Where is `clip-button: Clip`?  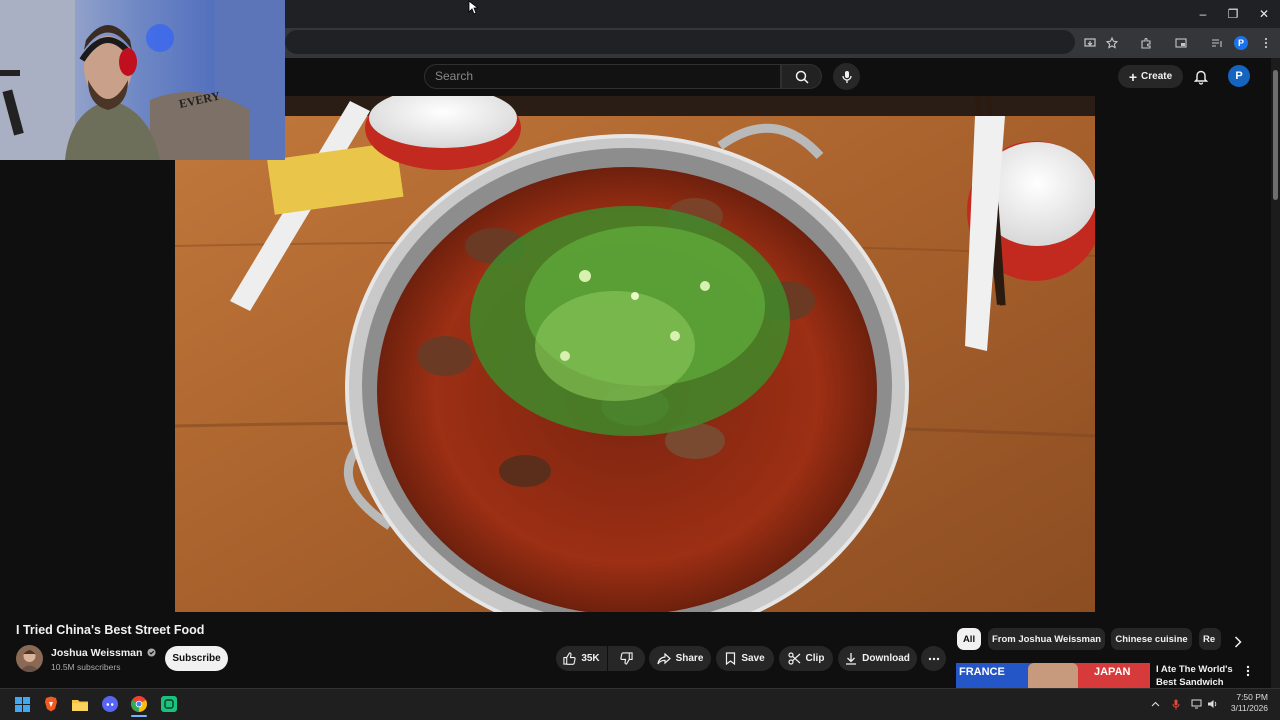
clip-button: Clip is located at coordinates (806, 658).